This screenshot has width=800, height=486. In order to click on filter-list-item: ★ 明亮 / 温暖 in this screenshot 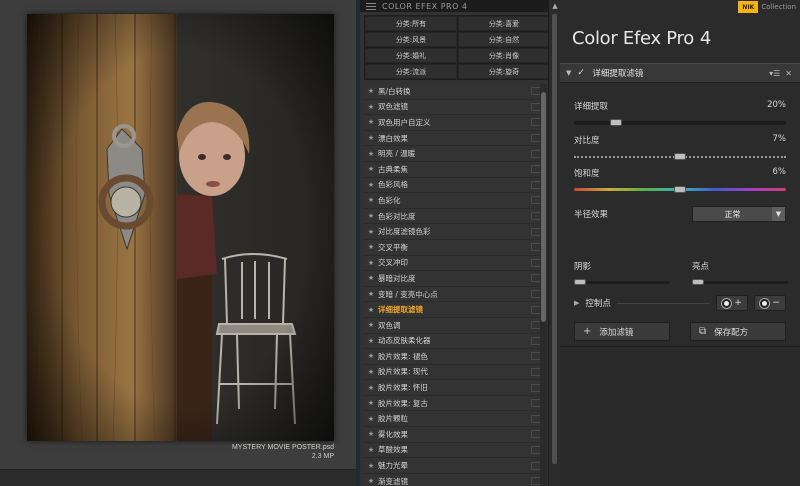, I will do `click(454, 154)`.